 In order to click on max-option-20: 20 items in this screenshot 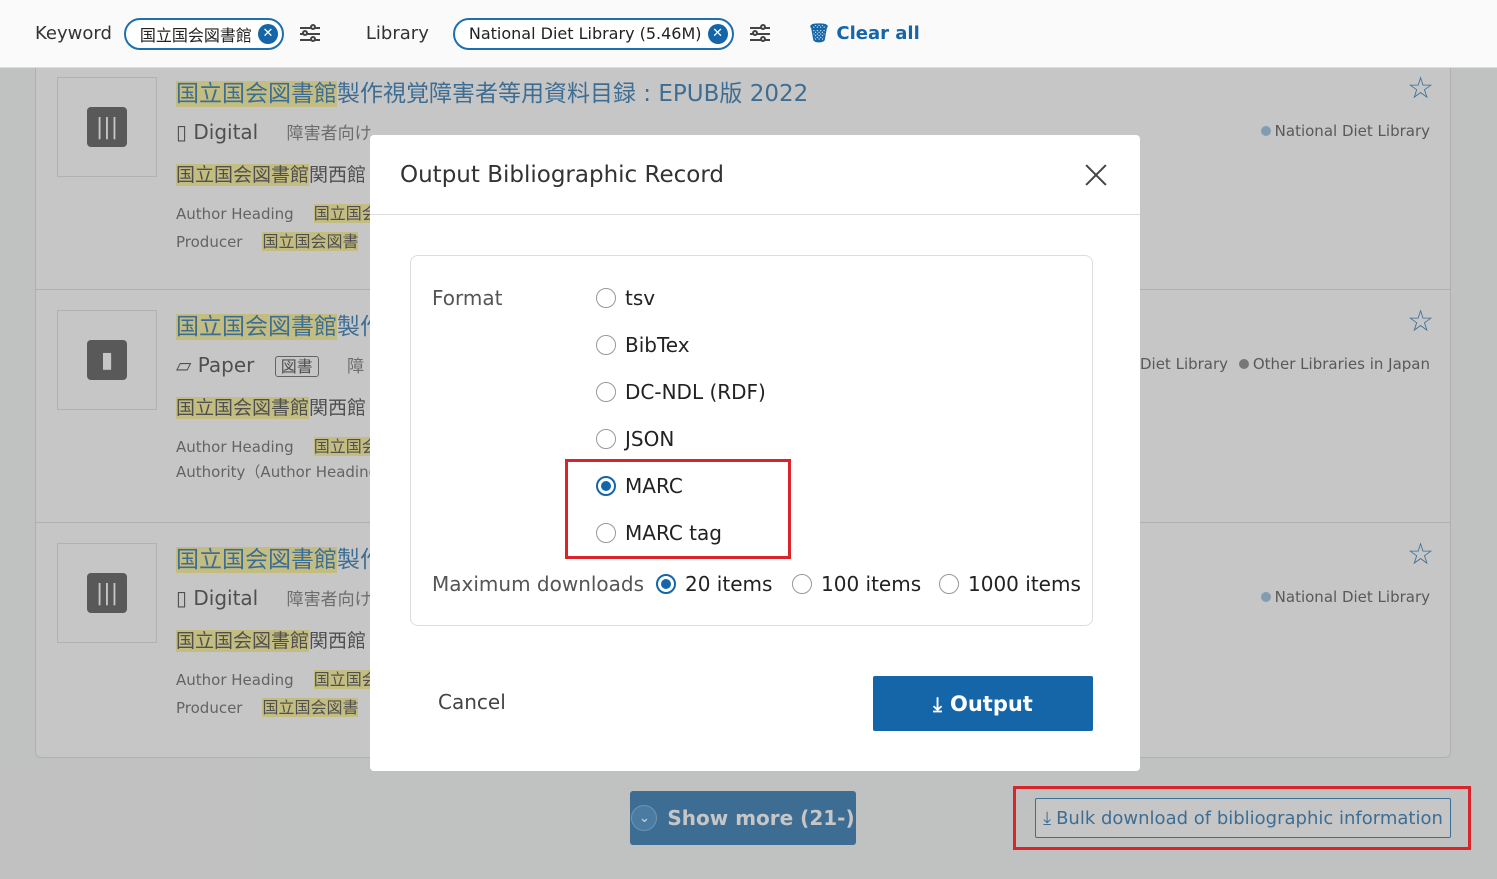, I will do `click(714, 584)`.